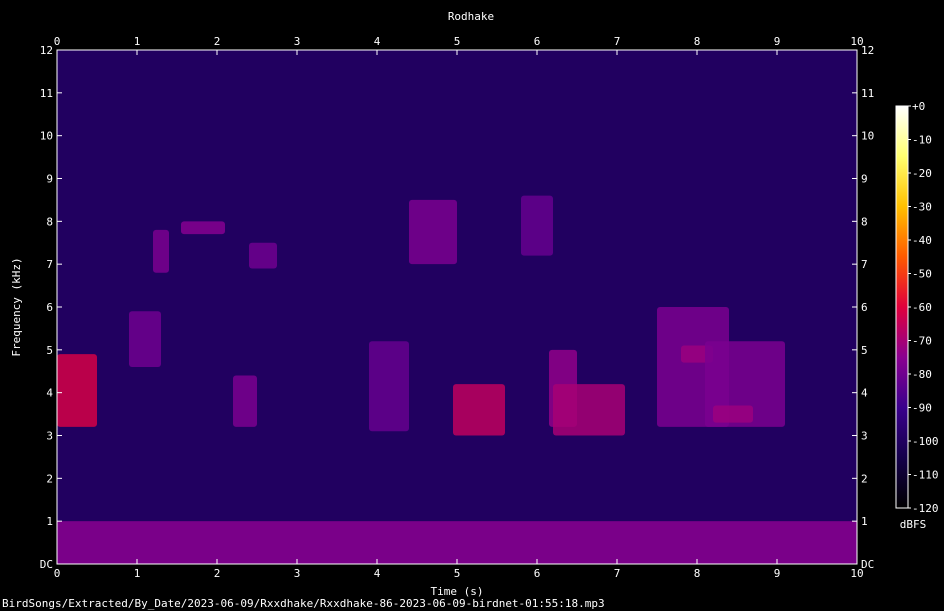  Describe the element at coordinates (137, 41) in the screenshot. I see `x-tick-label-top: 1` at that location.